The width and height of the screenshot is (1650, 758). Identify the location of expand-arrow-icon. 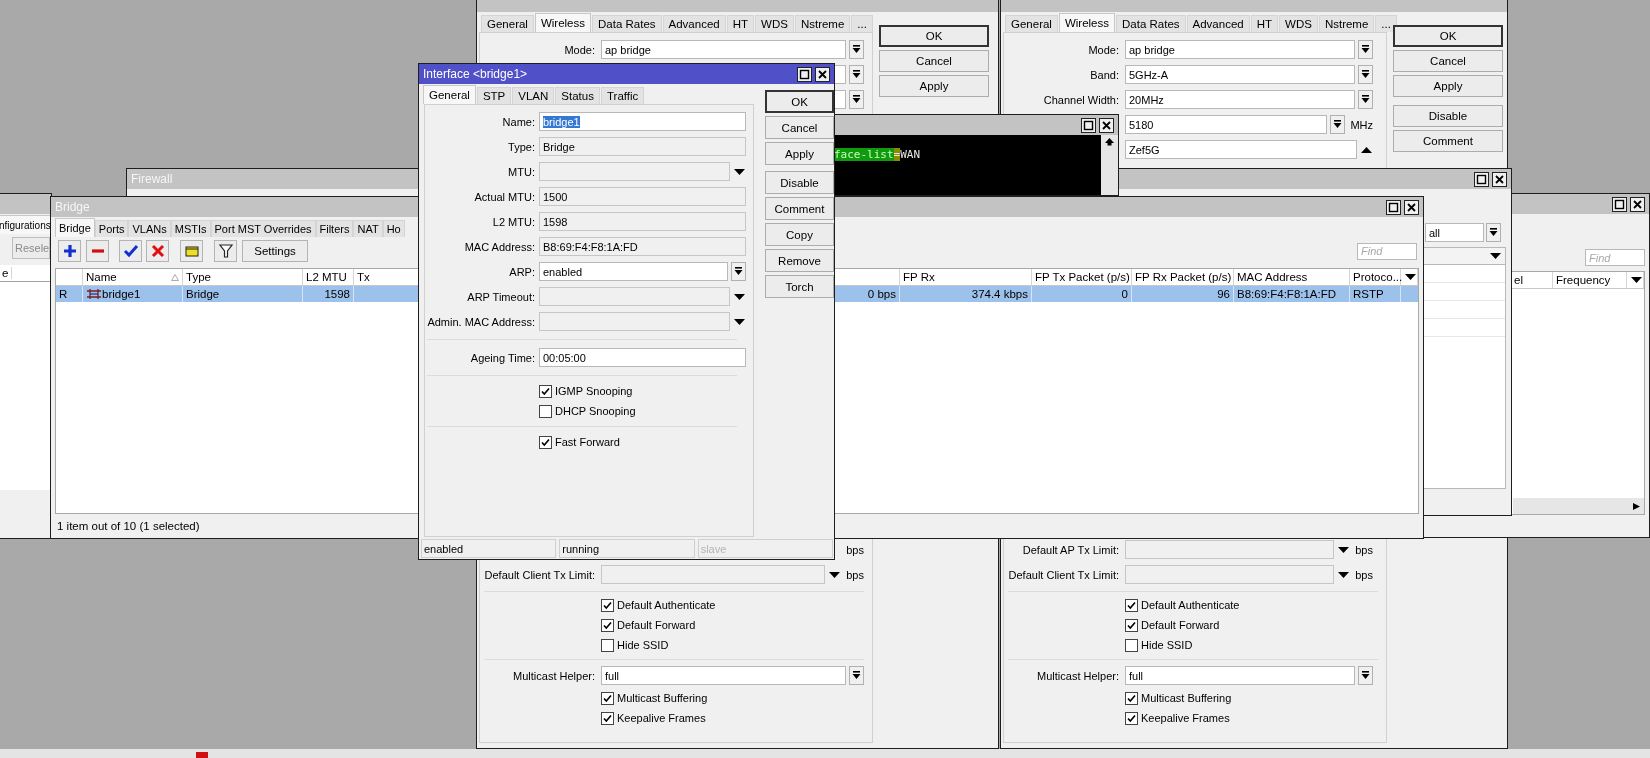
(1366, 149).